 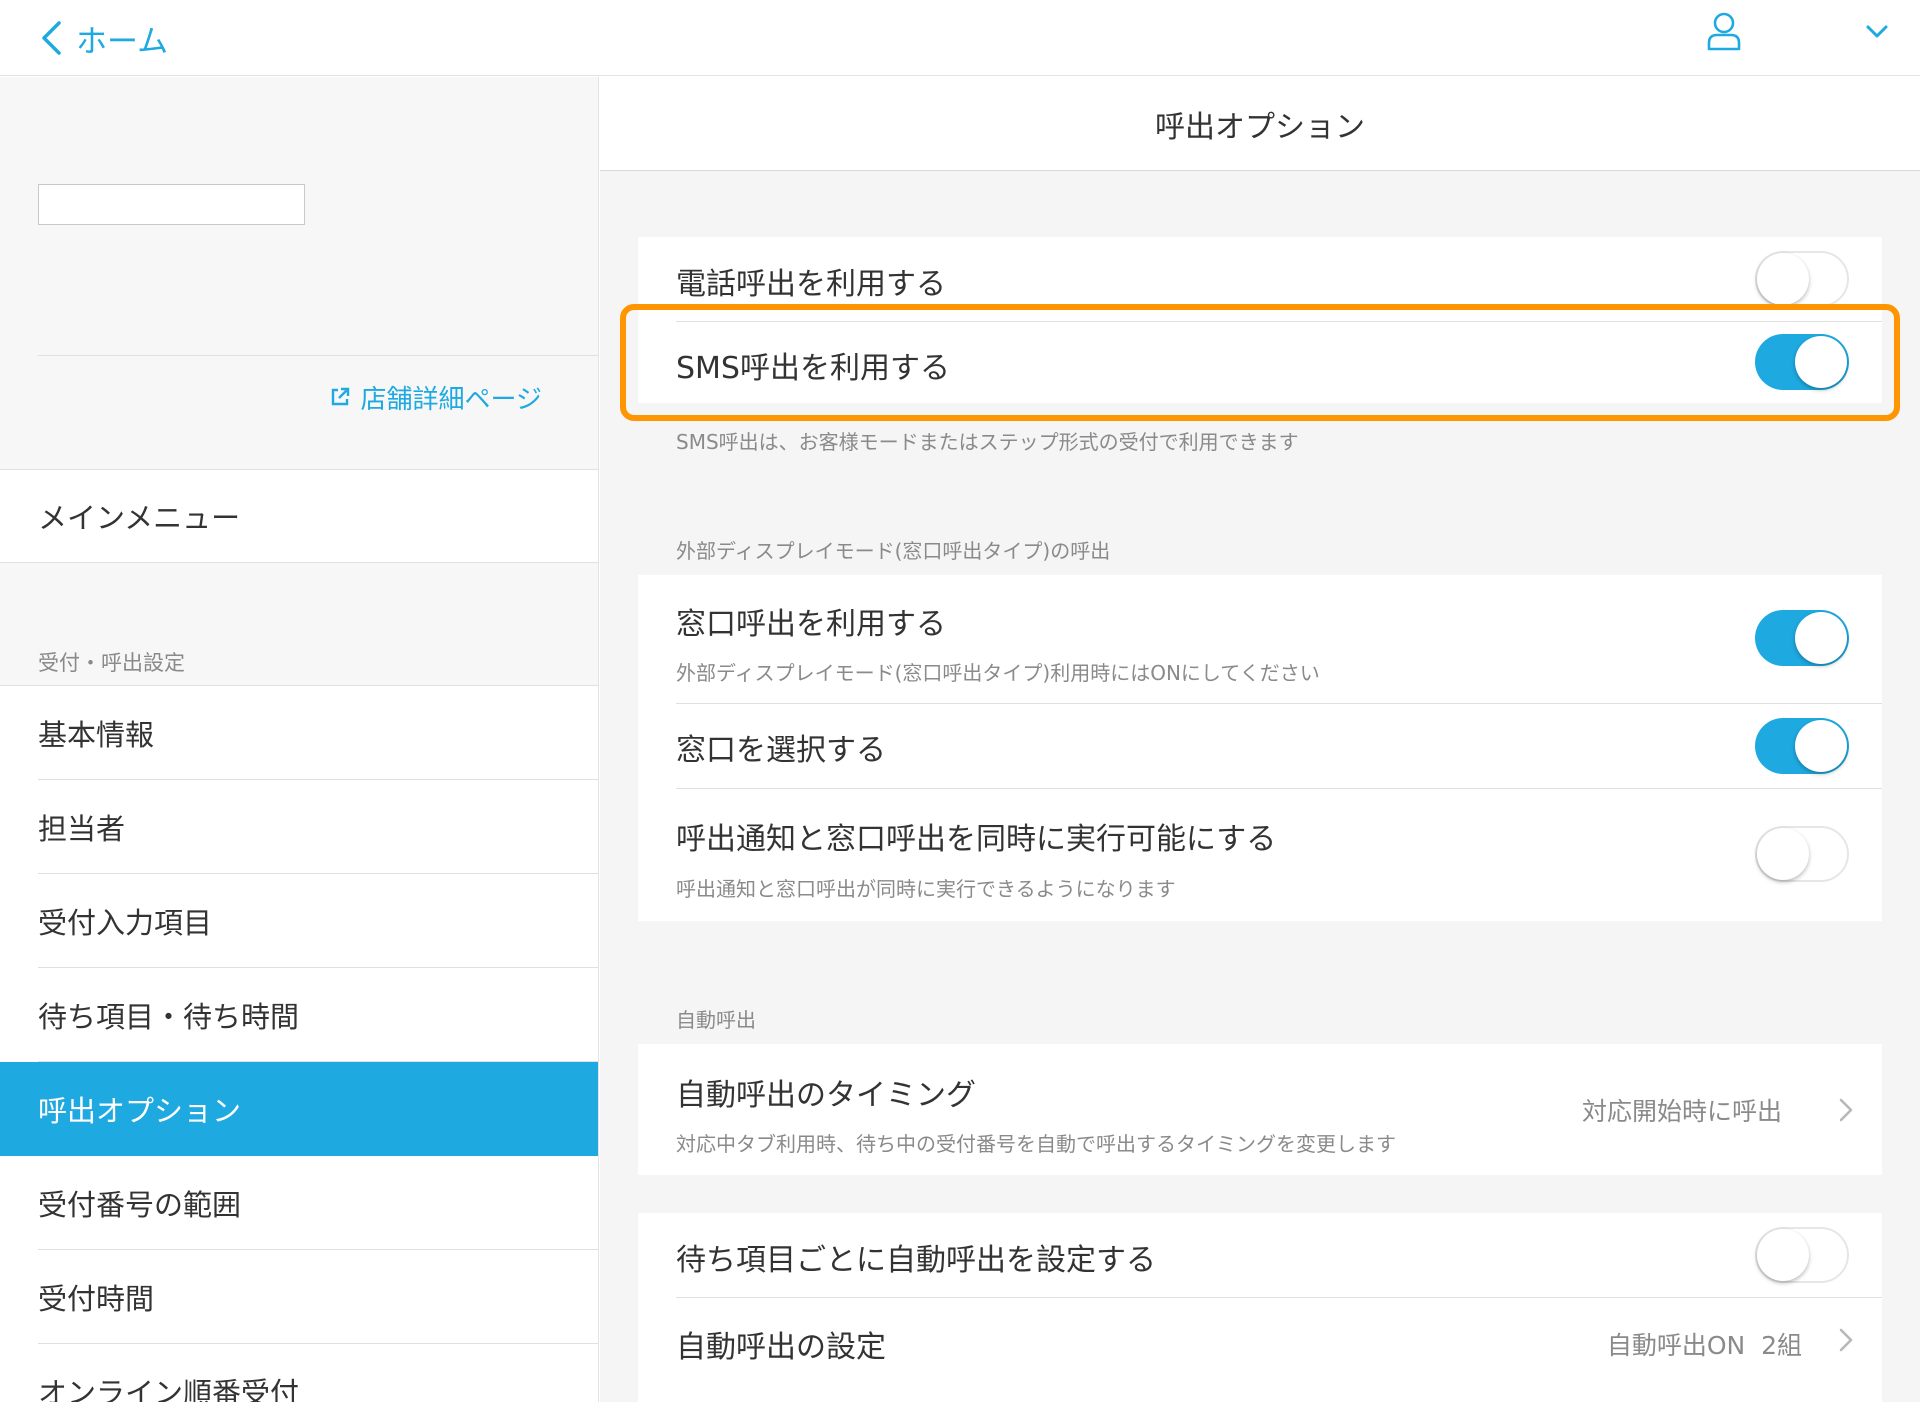 What do you see at coordinates (1260, 124) in the screenshot?
I see `page-title: 呼出オプション` at bounding box center [1260, 124].